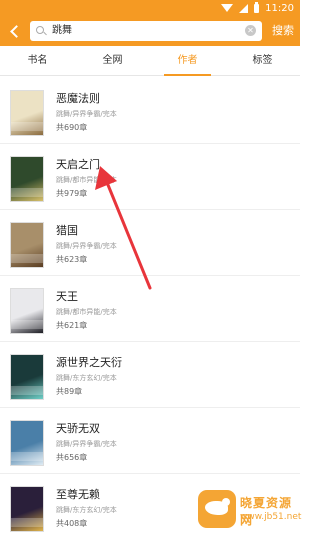 The width and height of the screenshot is (320, 534). What do you see at coordinates (150, 8) in the screenshot?
I see `status-bar: 11:20` at bounding box center [150, 8].